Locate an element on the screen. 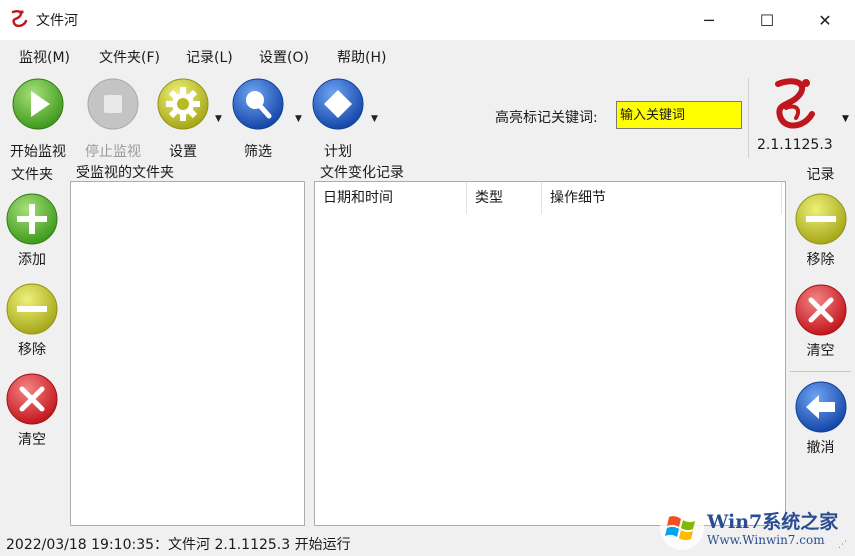 This screenshot has height=556, width=855. version-label: 2.1.1125.3 is located at coordinates (795, 145).